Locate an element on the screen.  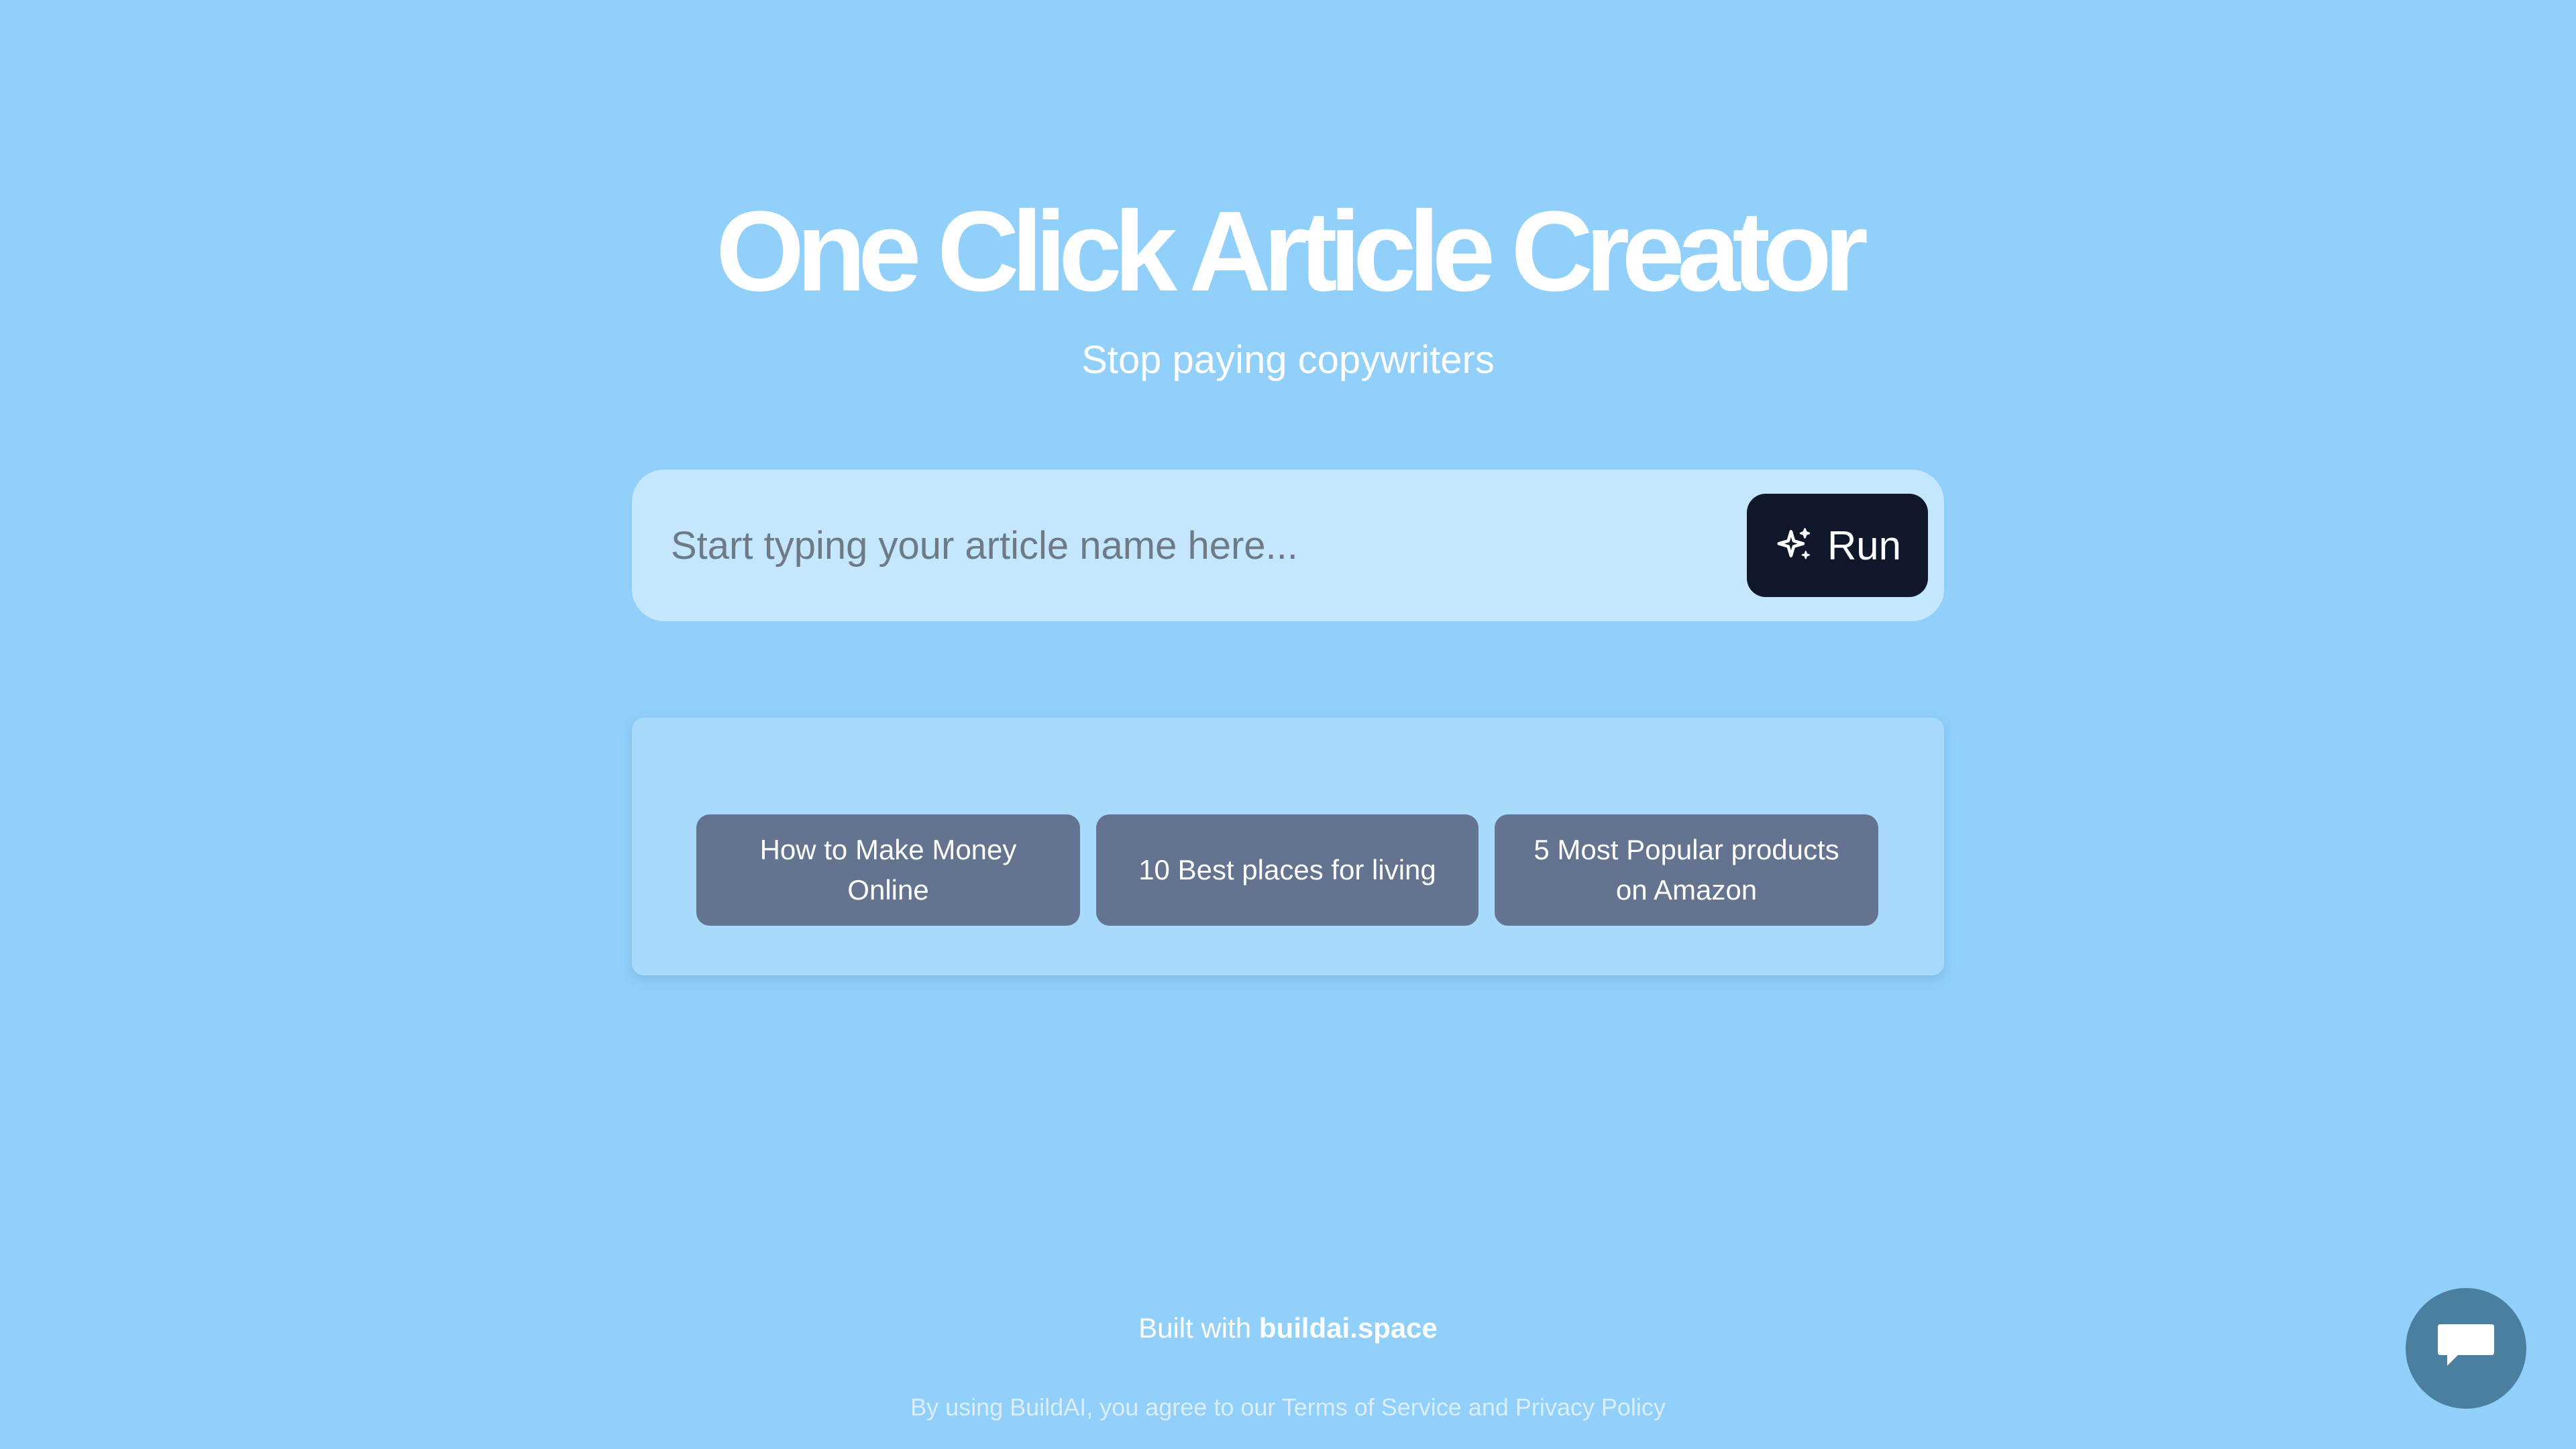
chat-widget-button is located at coordinates (2466, 1348).